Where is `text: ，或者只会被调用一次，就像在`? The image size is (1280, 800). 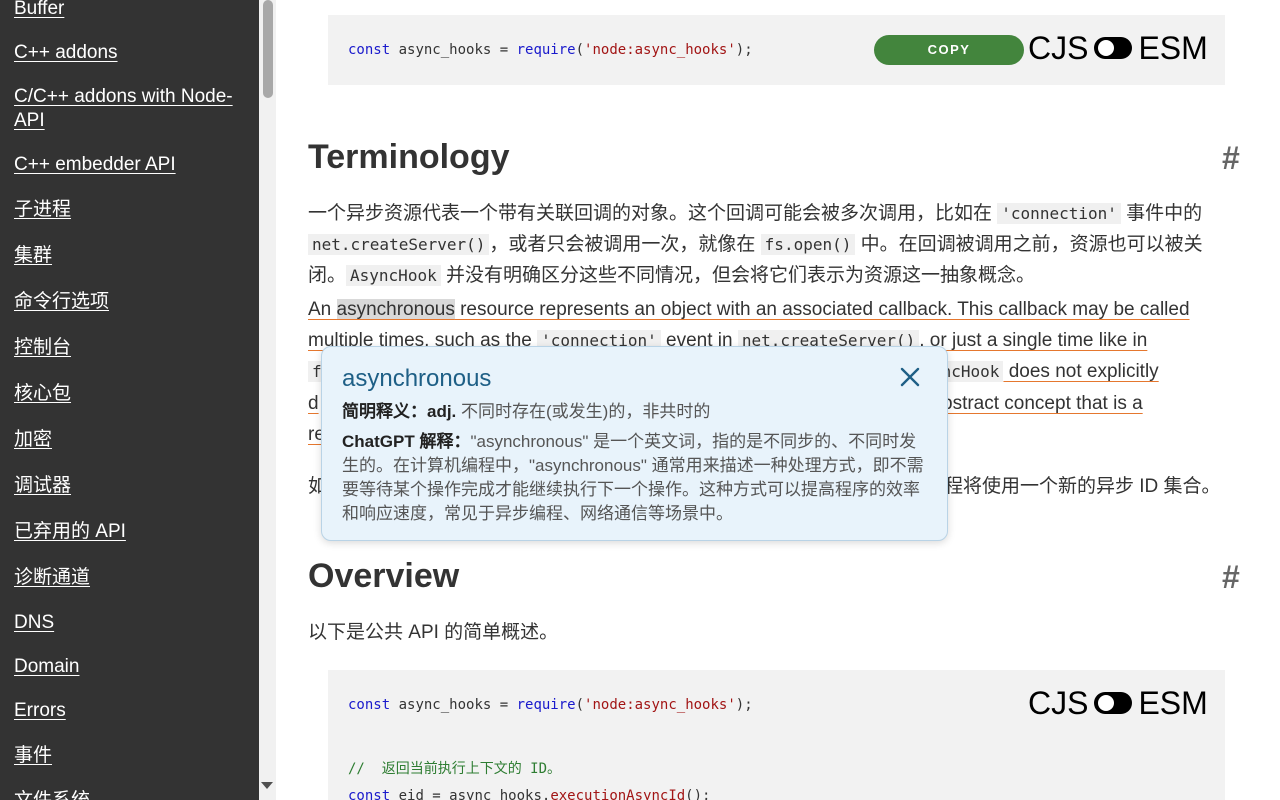
text: ，或者只会被调用一次，就像在 is located at coordinates (625, 244).